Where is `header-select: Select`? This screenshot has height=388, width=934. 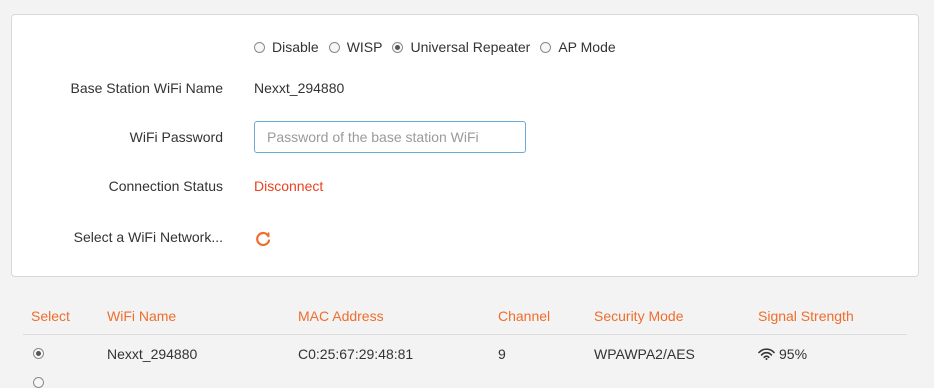
header-select: Select is located at coordinates (50, 316).